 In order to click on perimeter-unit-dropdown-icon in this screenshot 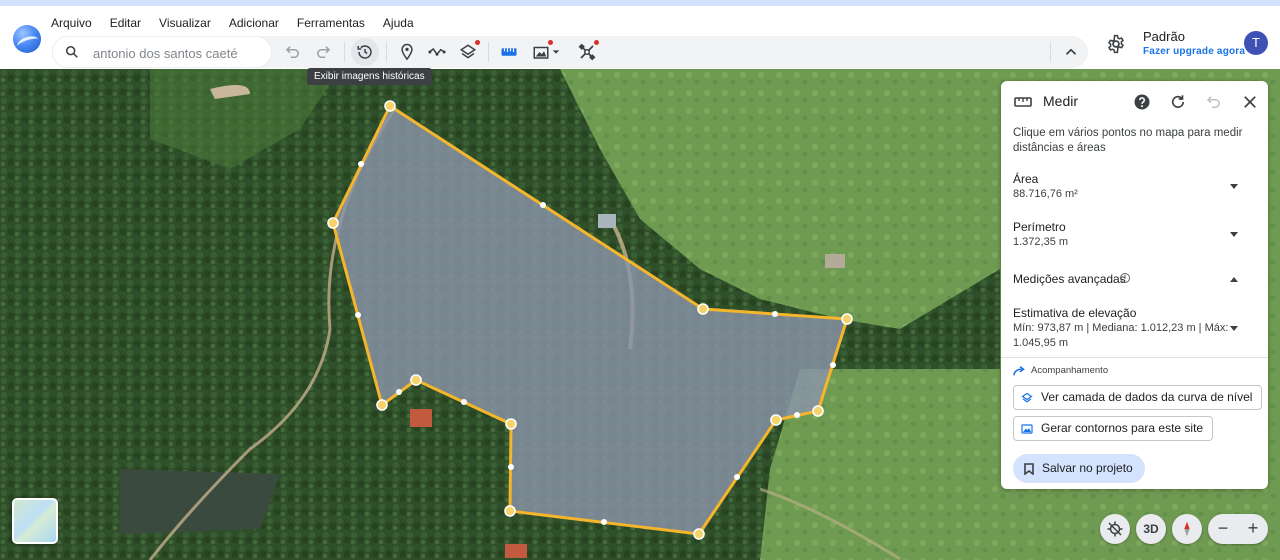, I will do `click(1234, 234)`.